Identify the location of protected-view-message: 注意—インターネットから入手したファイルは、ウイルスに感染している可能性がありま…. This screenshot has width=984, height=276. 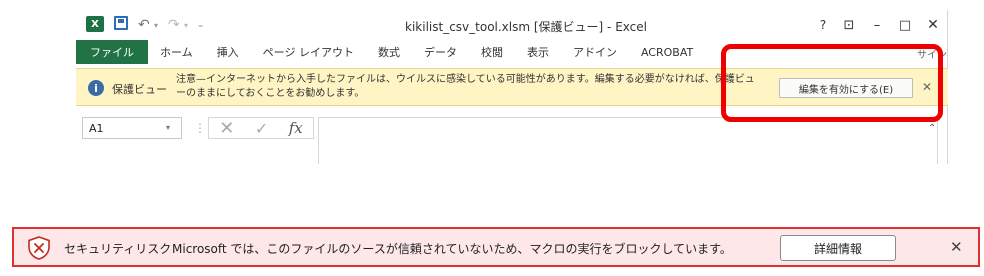
(465, 86).